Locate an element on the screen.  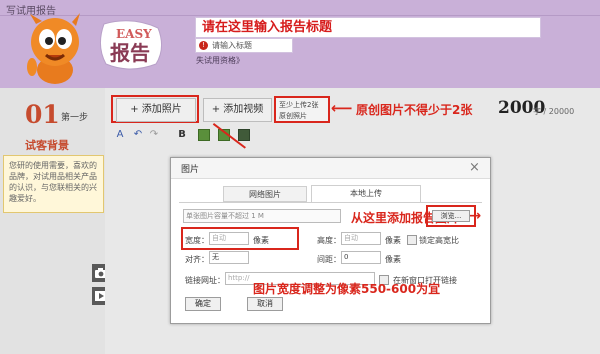
width-input: 自动 is located at coordinates (229, 238).